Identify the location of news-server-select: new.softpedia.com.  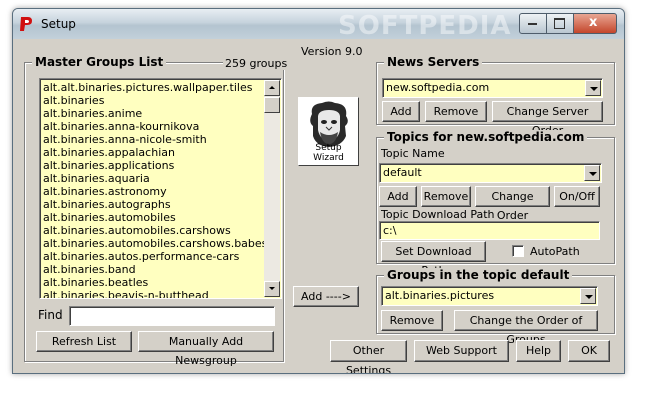
(492, 88).